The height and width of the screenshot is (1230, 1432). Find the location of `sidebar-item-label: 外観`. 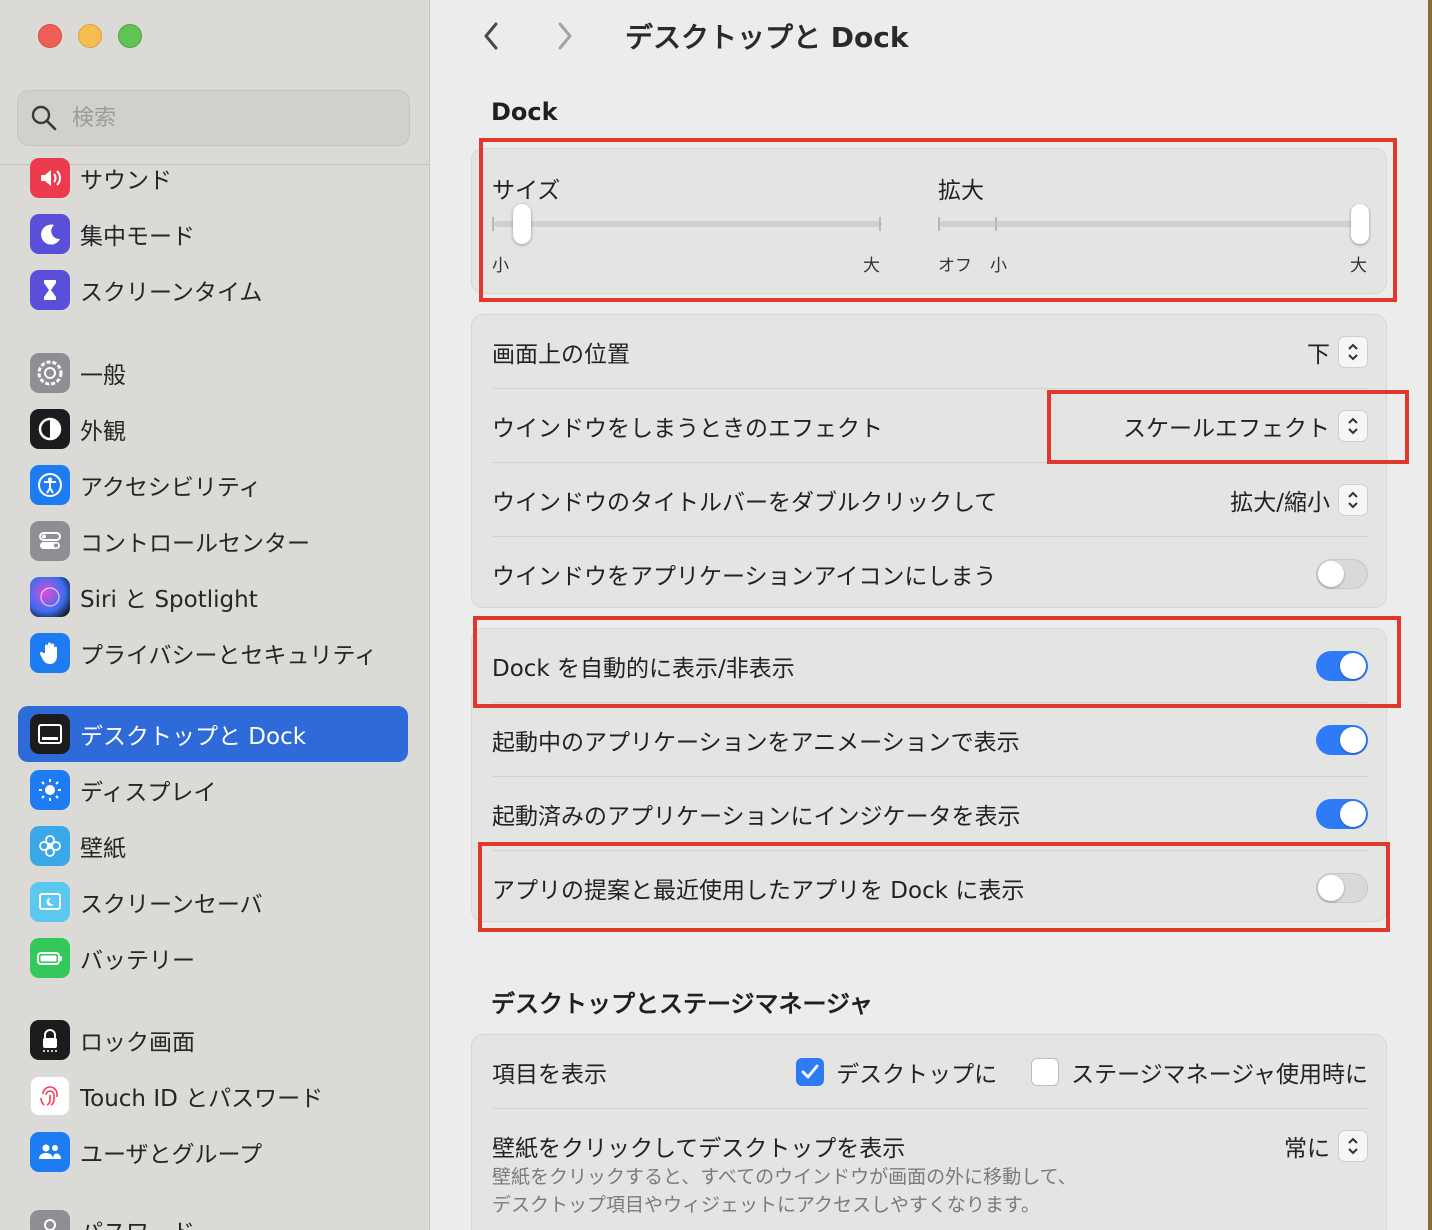

sidebar-item-label: 外観 is located at coordinates (103, 432).